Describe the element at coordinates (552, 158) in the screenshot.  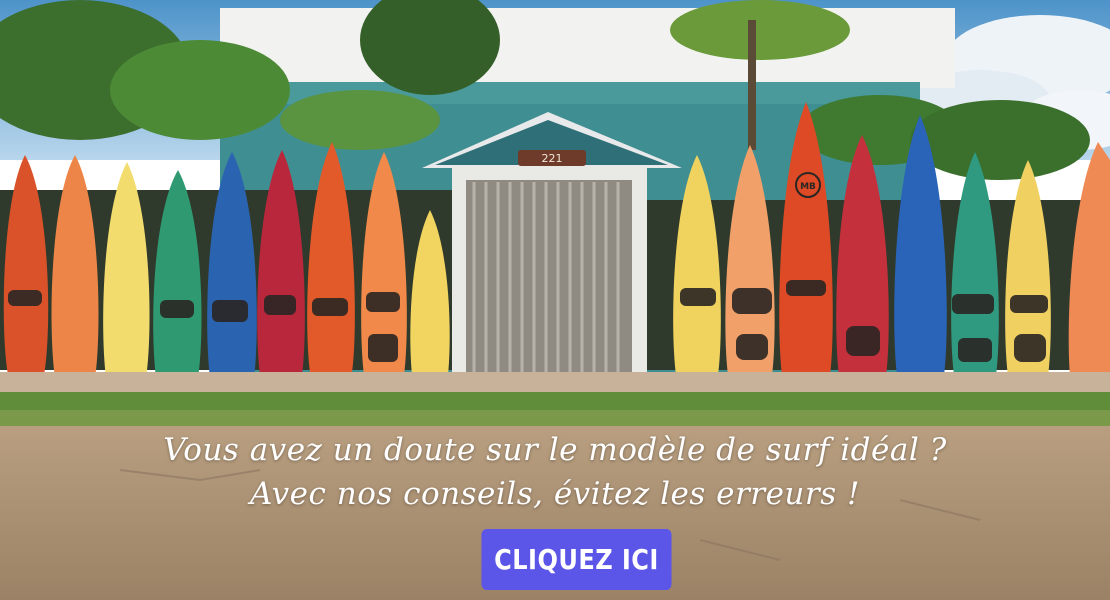
I see `door-number: 221` at that location.